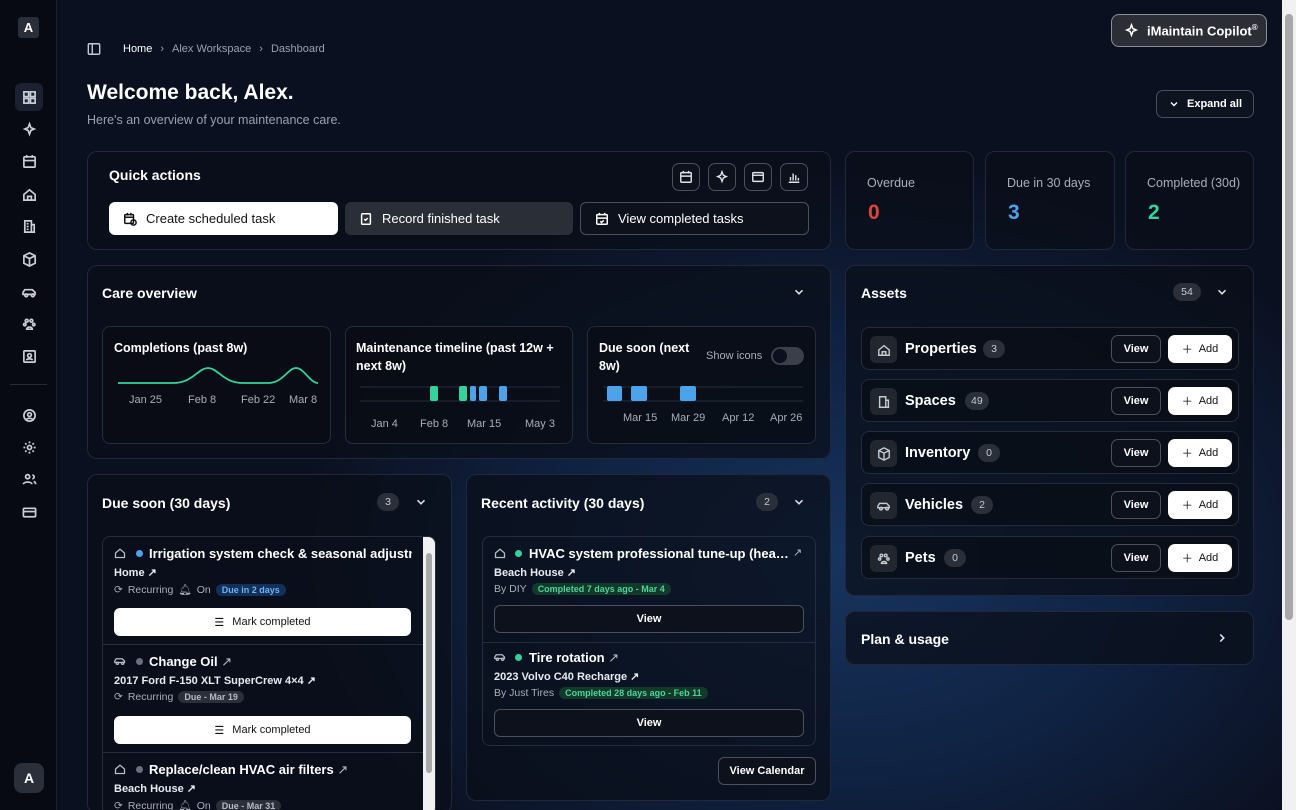 The image size is (1296, 810). Describe the element at coordinates (29, 447) in the screenshot. I see `gear-icon` at that location.